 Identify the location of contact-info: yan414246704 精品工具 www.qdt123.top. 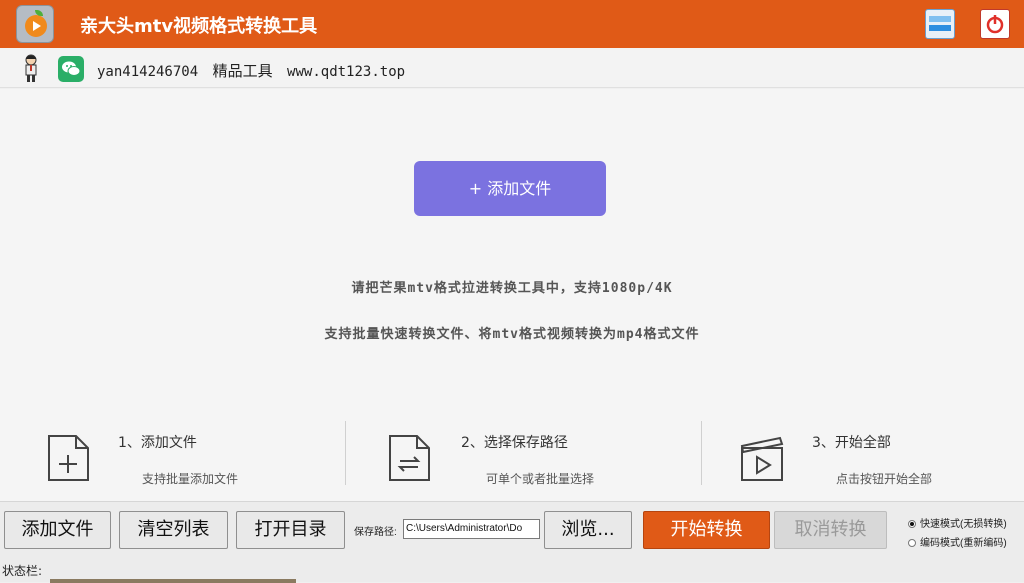
(251, 70).